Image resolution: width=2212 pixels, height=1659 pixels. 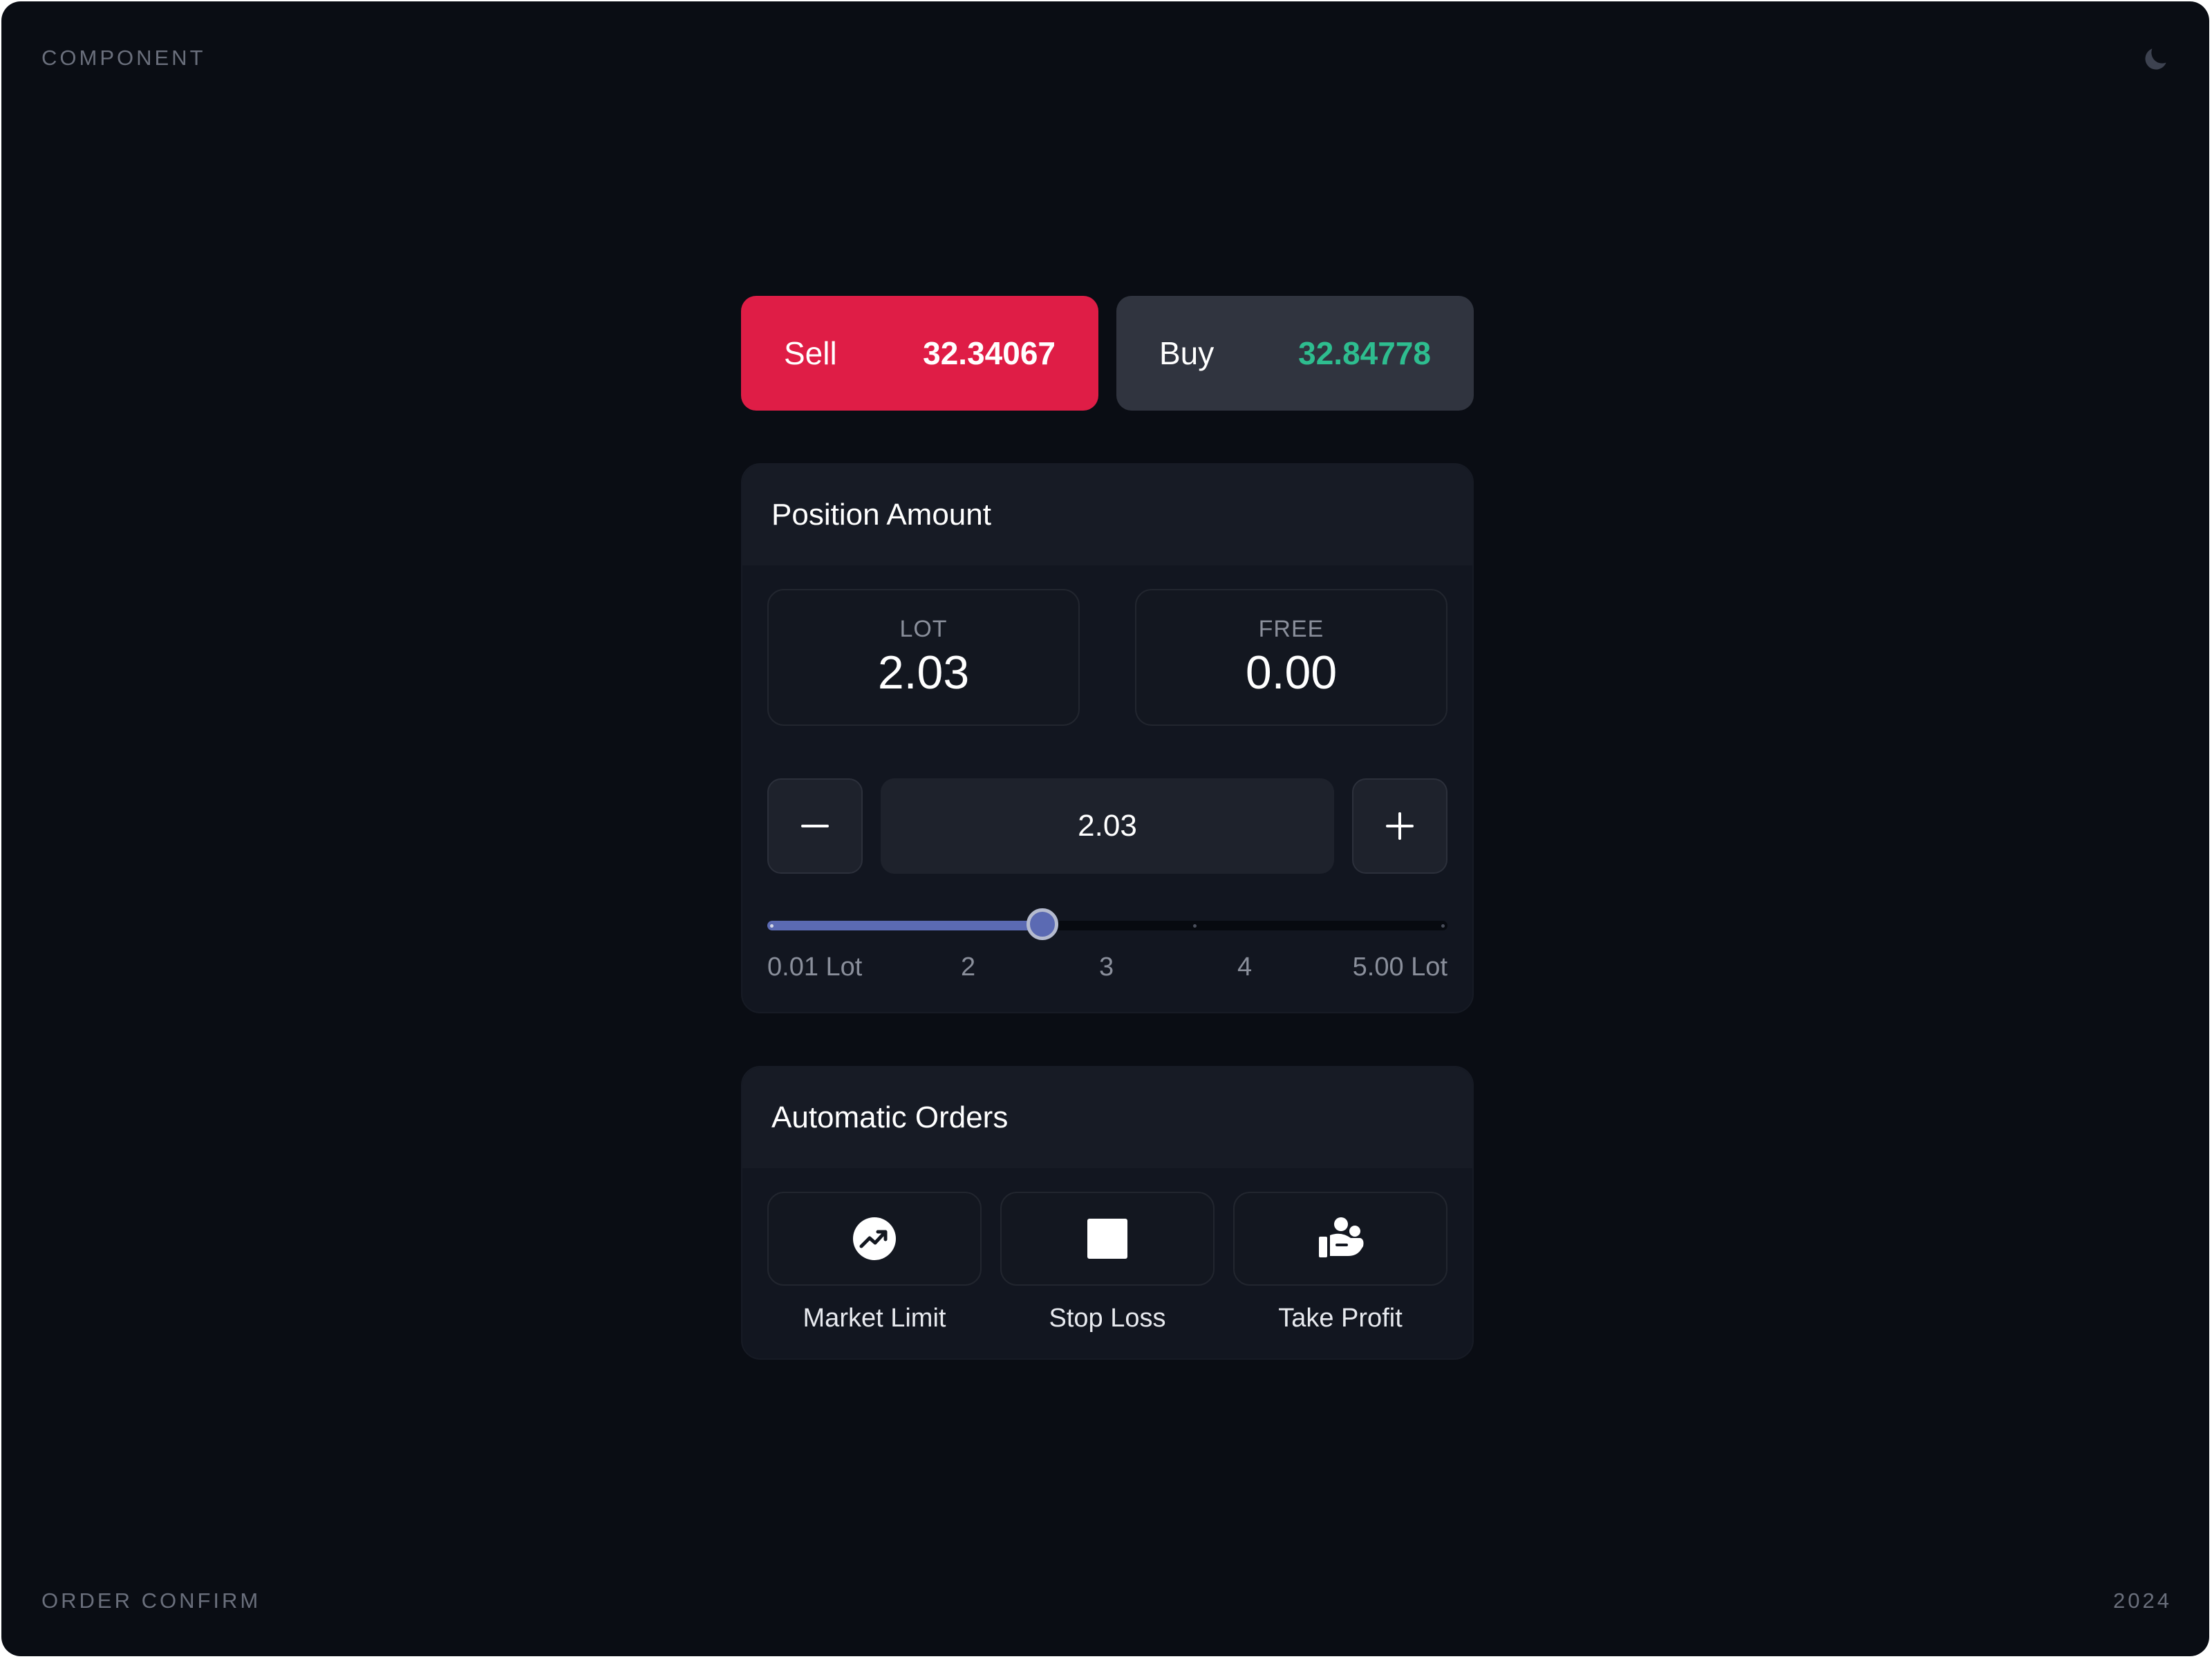 What do you see at coordinates (875, 1318) in the screenshot?
I see `market-limit-label: Market Limit` at bounding box center [875, 1318].